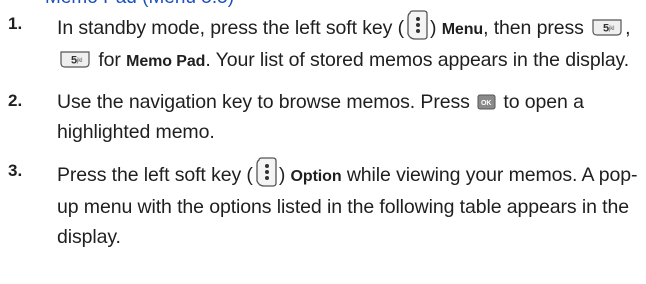 This screenshot has height=284, width=646. Describe the element at coordinates (110, 60) in the screenshot. I see `text-run: for` at that location.